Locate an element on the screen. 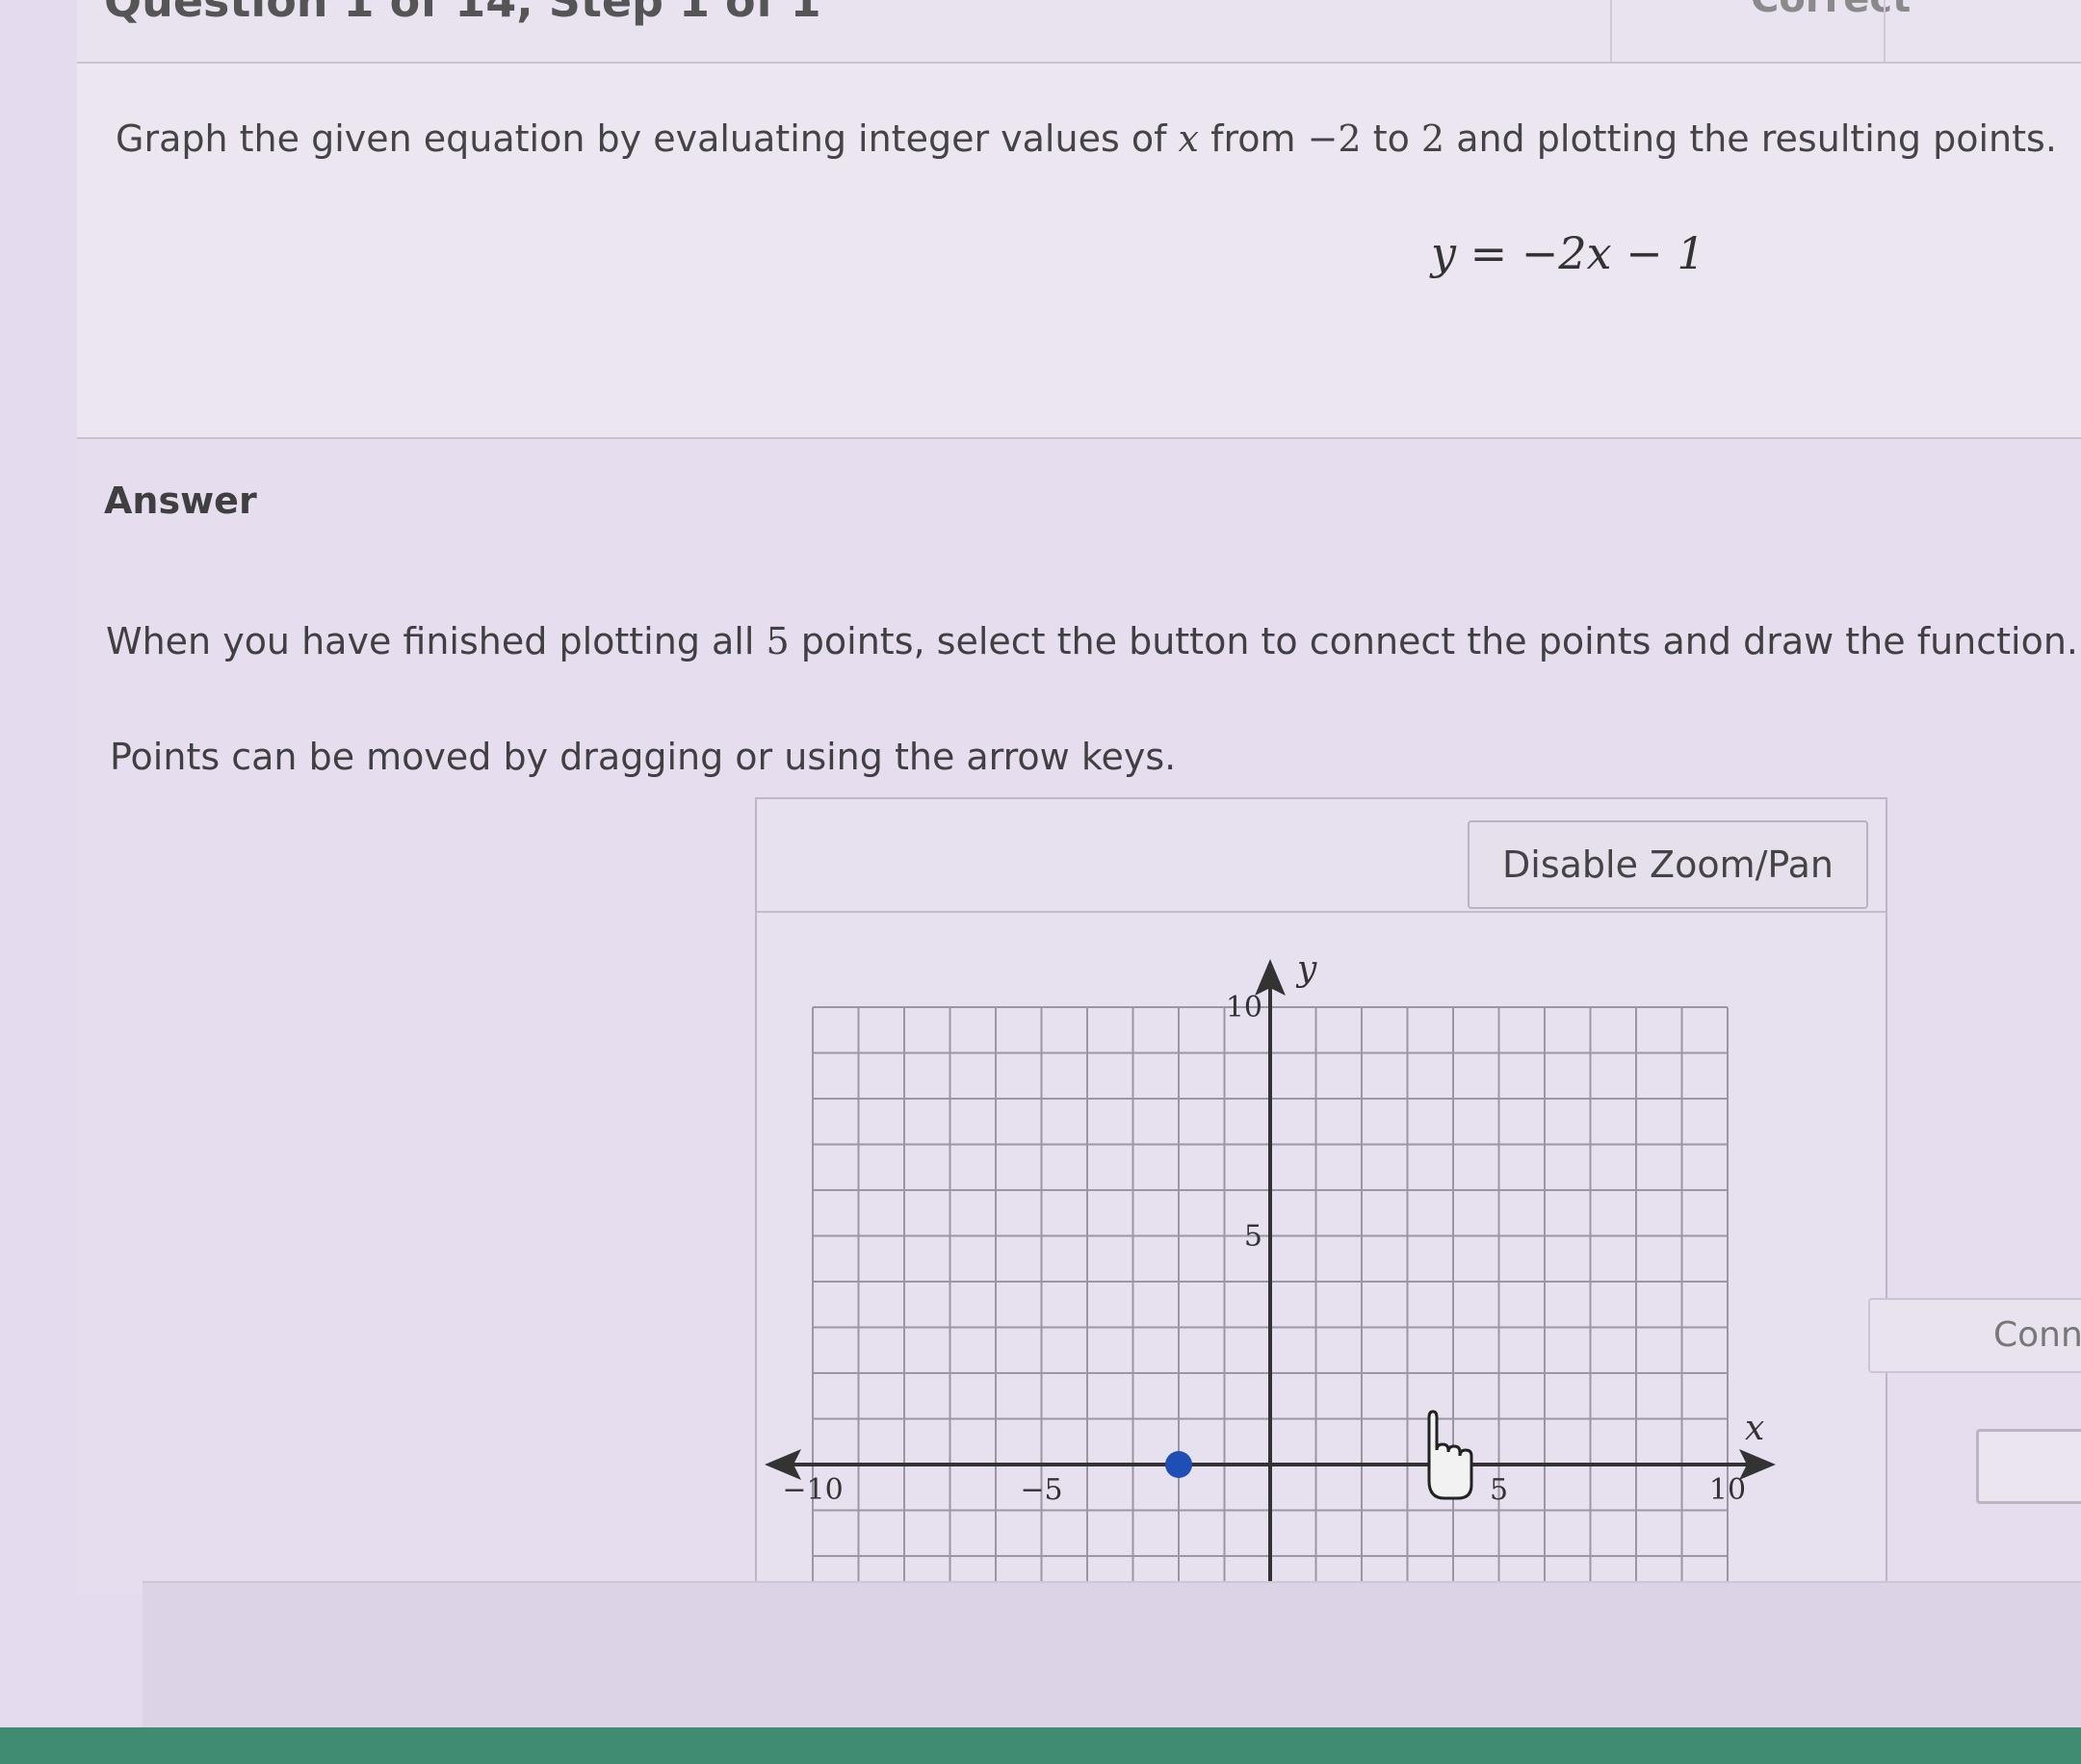 This screenshot has height=1764, width=2081. x-tick-label: 10 is located at coordinates (1727, 1490).